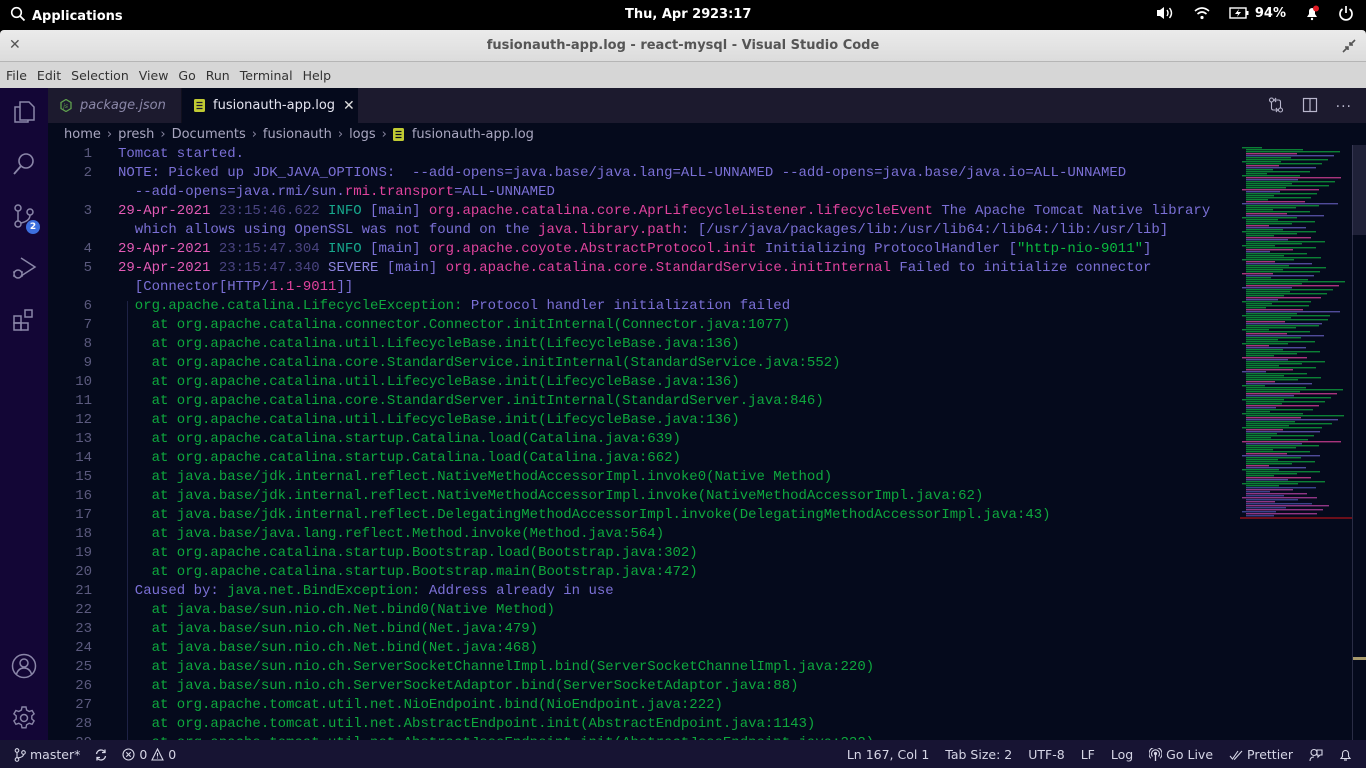 Image resolution: width=1366 pixels, height=768 pixels. What do you see at coordinates (209, 134) in the screenshot?
I see `breadcrumb-item: Documents` at bounding box center [209, 134].